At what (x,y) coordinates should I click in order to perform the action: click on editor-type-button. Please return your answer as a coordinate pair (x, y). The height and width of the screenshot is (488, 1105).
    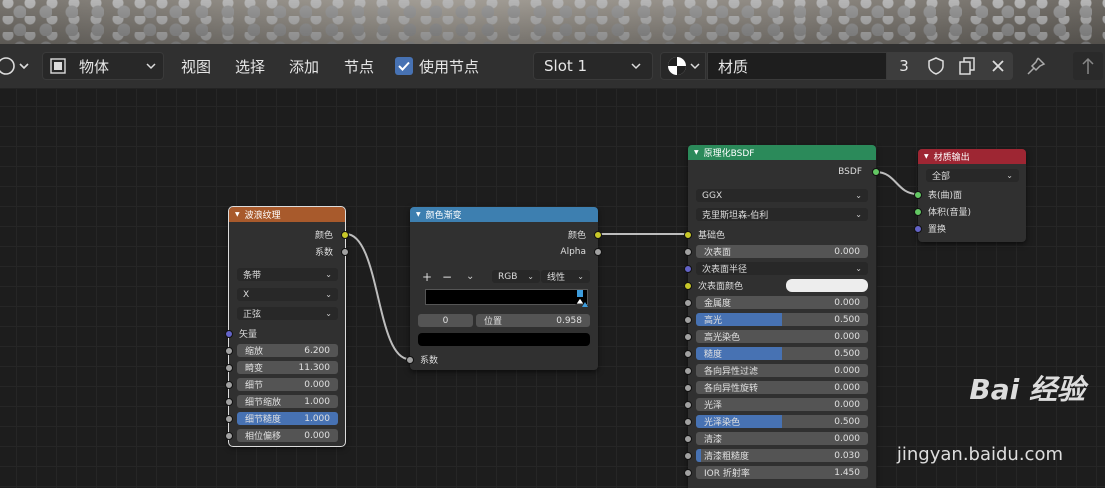
    Looking at the image, I should click on (16, 66).